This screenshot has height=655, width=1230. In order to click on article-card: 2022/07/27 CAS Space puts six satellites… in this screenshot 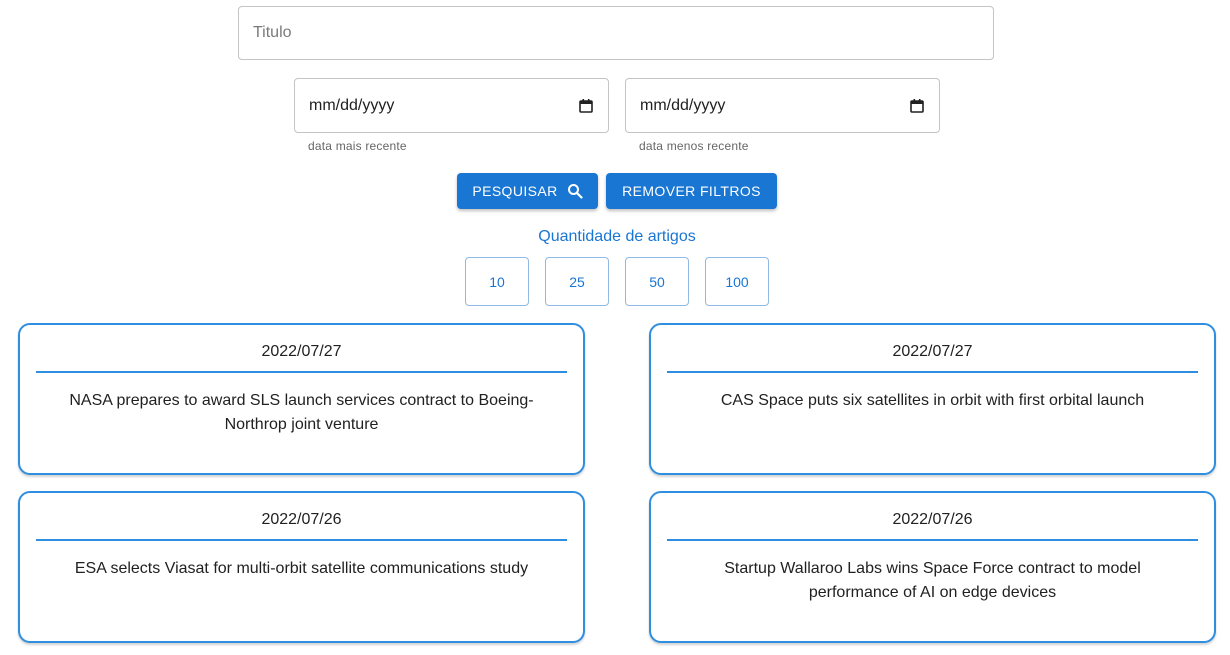, I will do `click(932, 399)`.